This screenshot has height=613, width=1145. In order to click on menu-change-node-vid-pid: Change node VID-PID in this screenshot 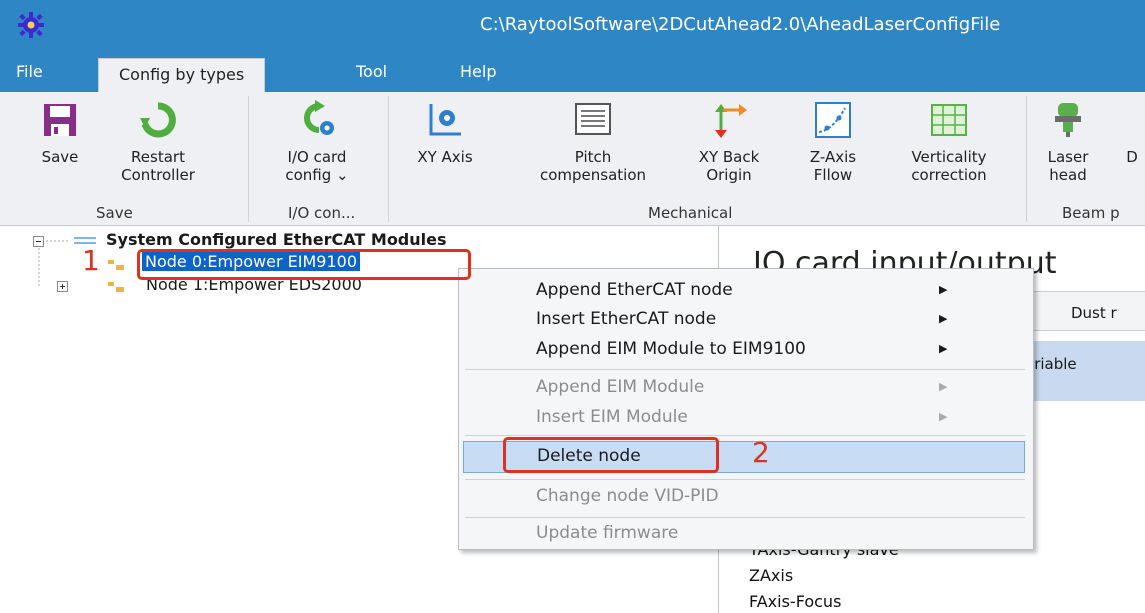, I will do `click(746, 497)`.